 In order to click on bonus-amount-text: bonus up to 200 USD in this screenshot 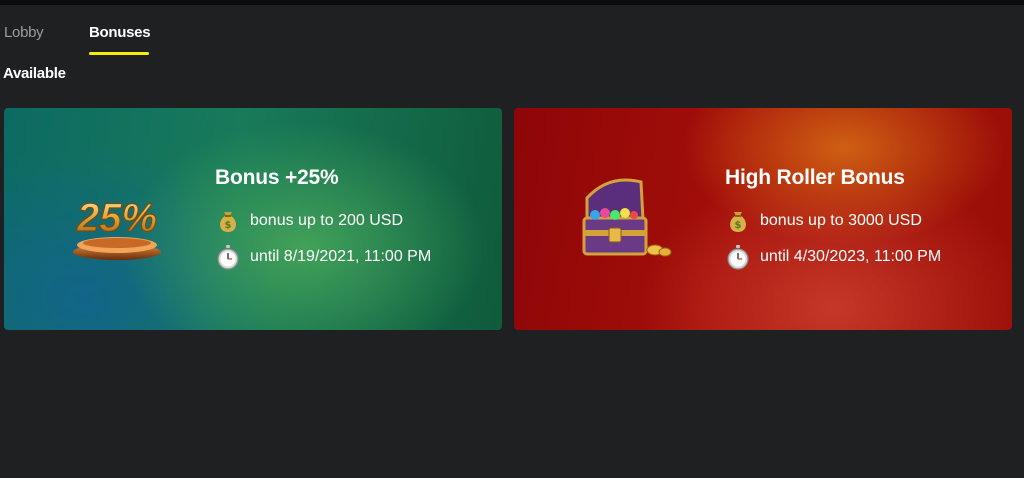, I will do `click(326, 220)`.